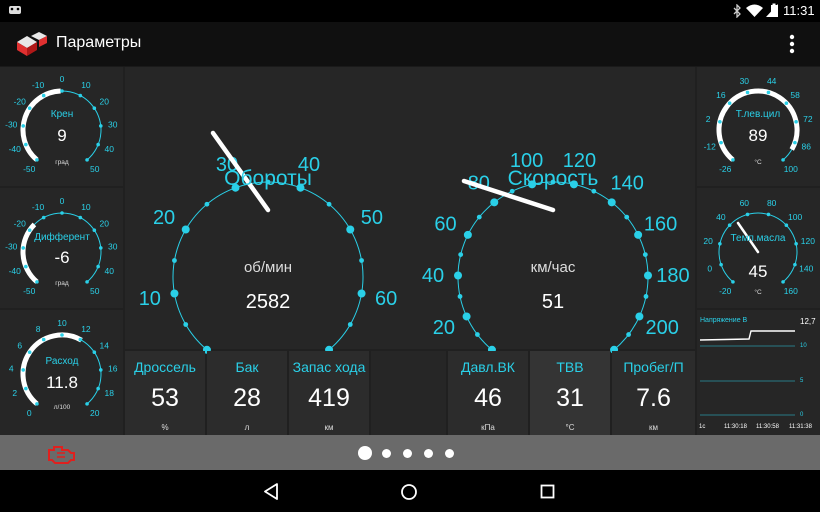 Image resolution: width=820 pixels, height=512 pixels. What do you see at coordinates (802, 415) in the screenshot?
I see `voltage-y-tick: 0` at bounding box center [802, 415].